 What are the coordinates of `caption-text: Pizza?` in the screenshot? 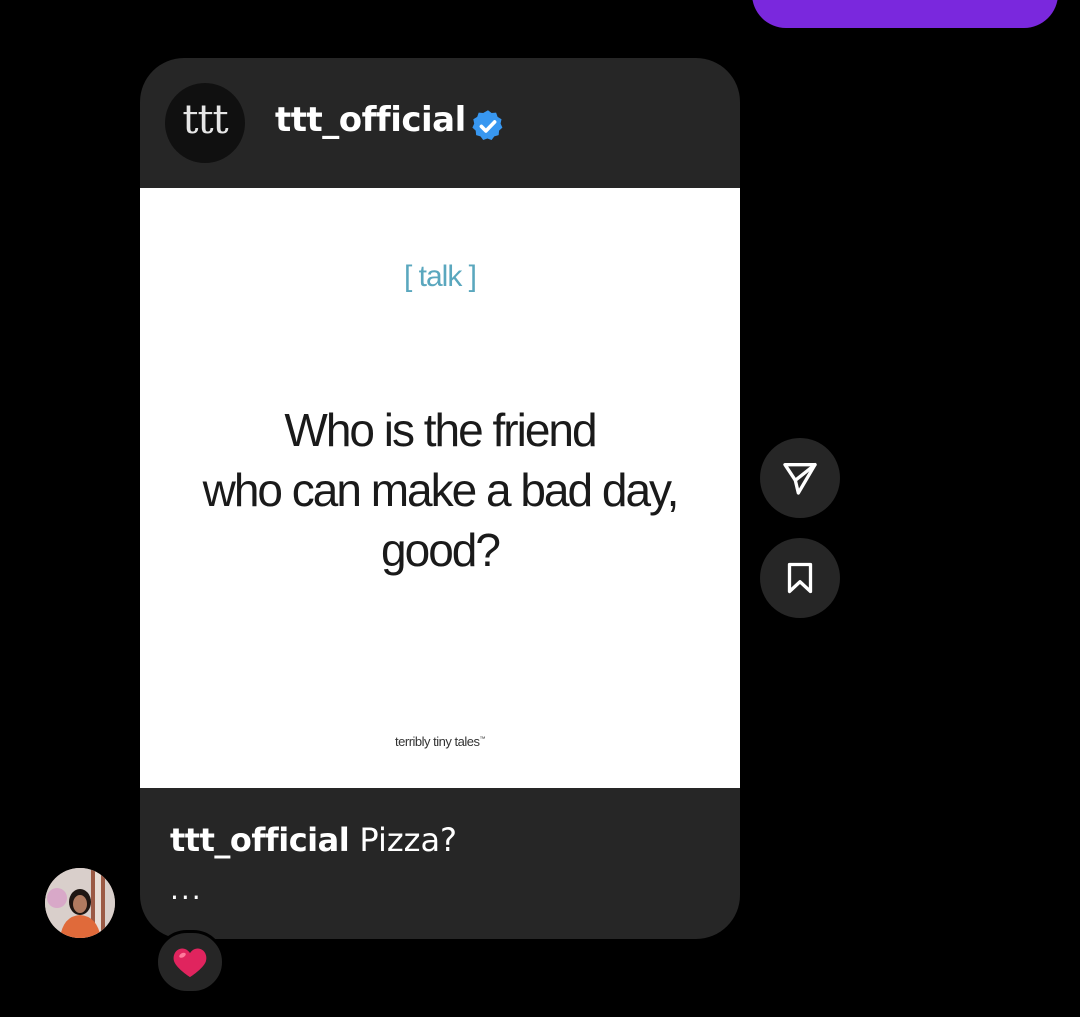 It's located at (408, 840).